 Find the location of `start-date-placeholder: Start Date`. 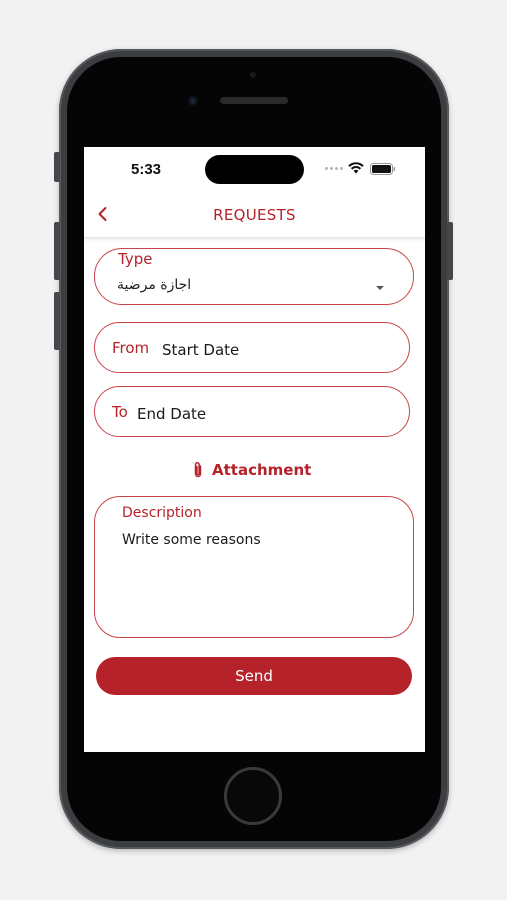

start-date-placeholder: Start Date is located at coordinates (201, 350).